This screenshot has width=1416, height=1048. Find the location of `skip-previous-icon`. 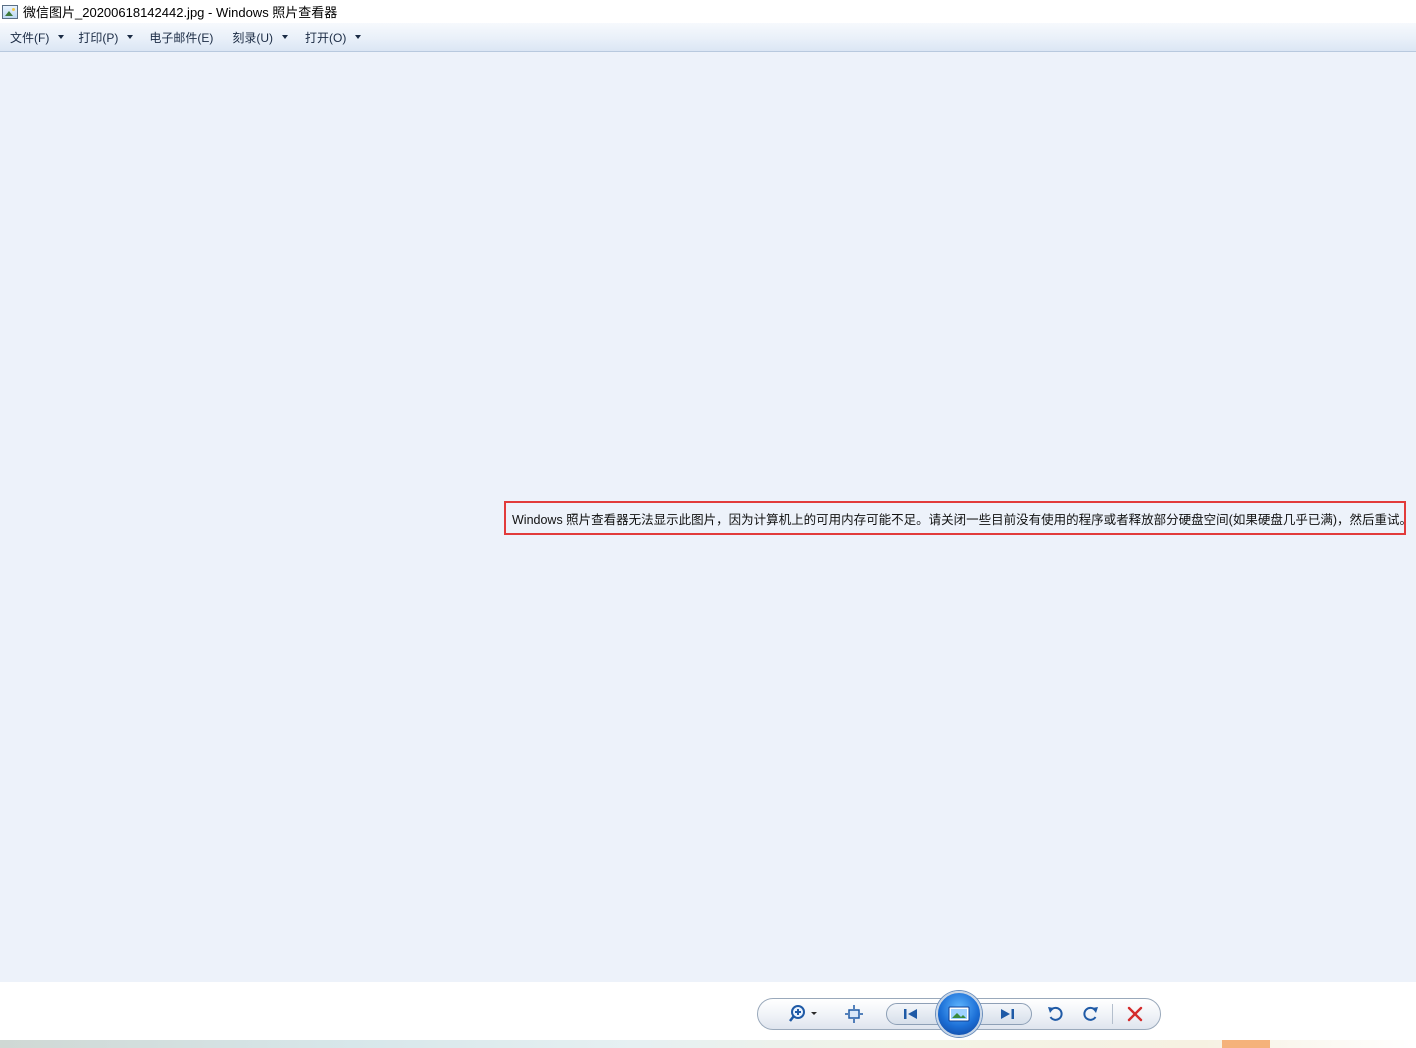

skip-previous-icon is located at coordinates (910, 1014).